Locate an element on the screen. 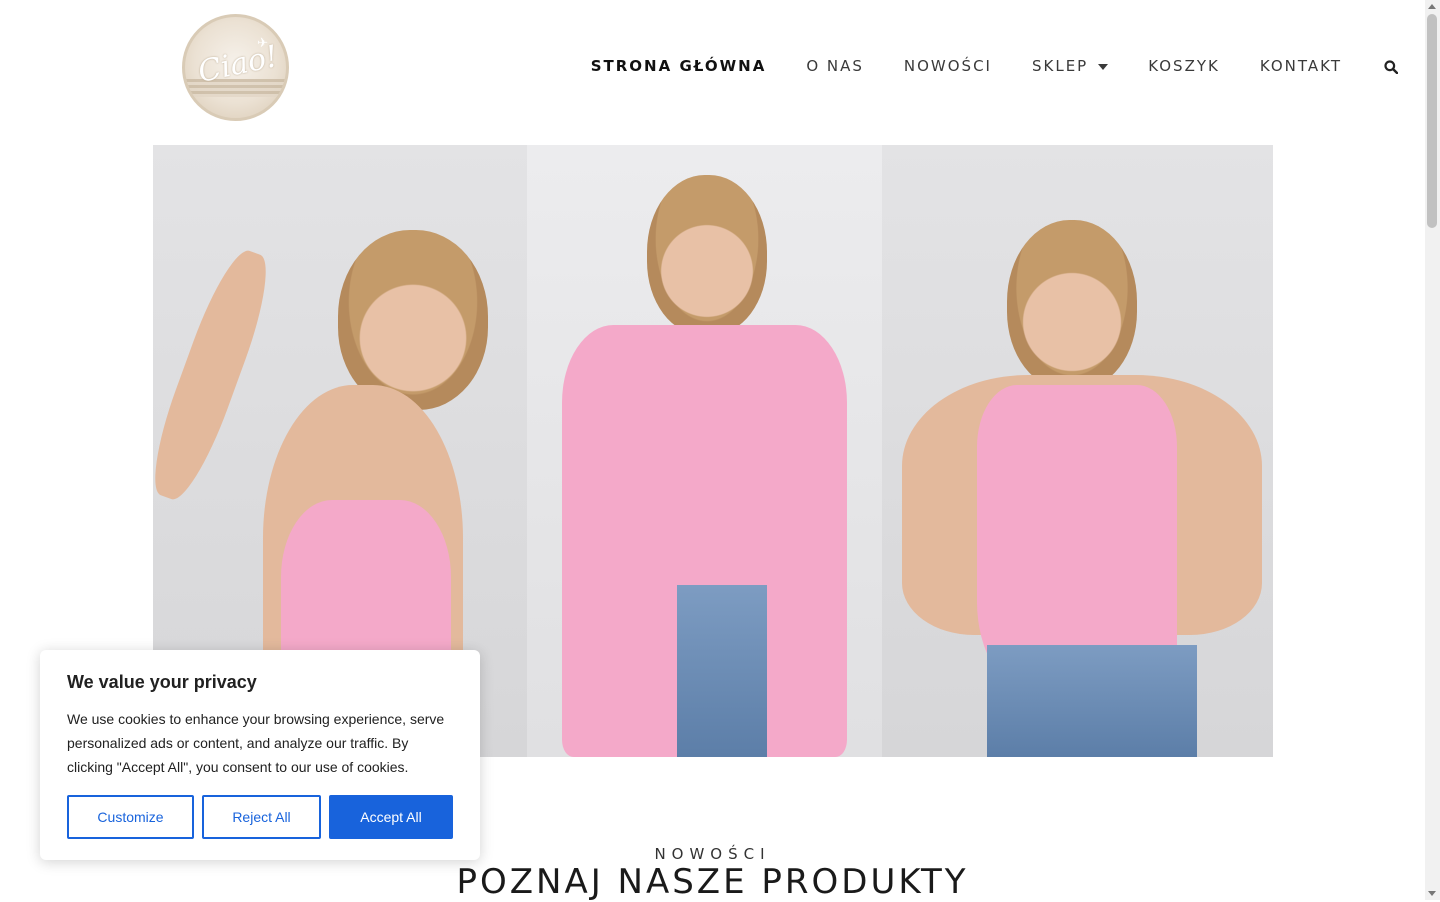  cookie-buttons: Customize Reject All Accept All is located at coordinates (260, 817).